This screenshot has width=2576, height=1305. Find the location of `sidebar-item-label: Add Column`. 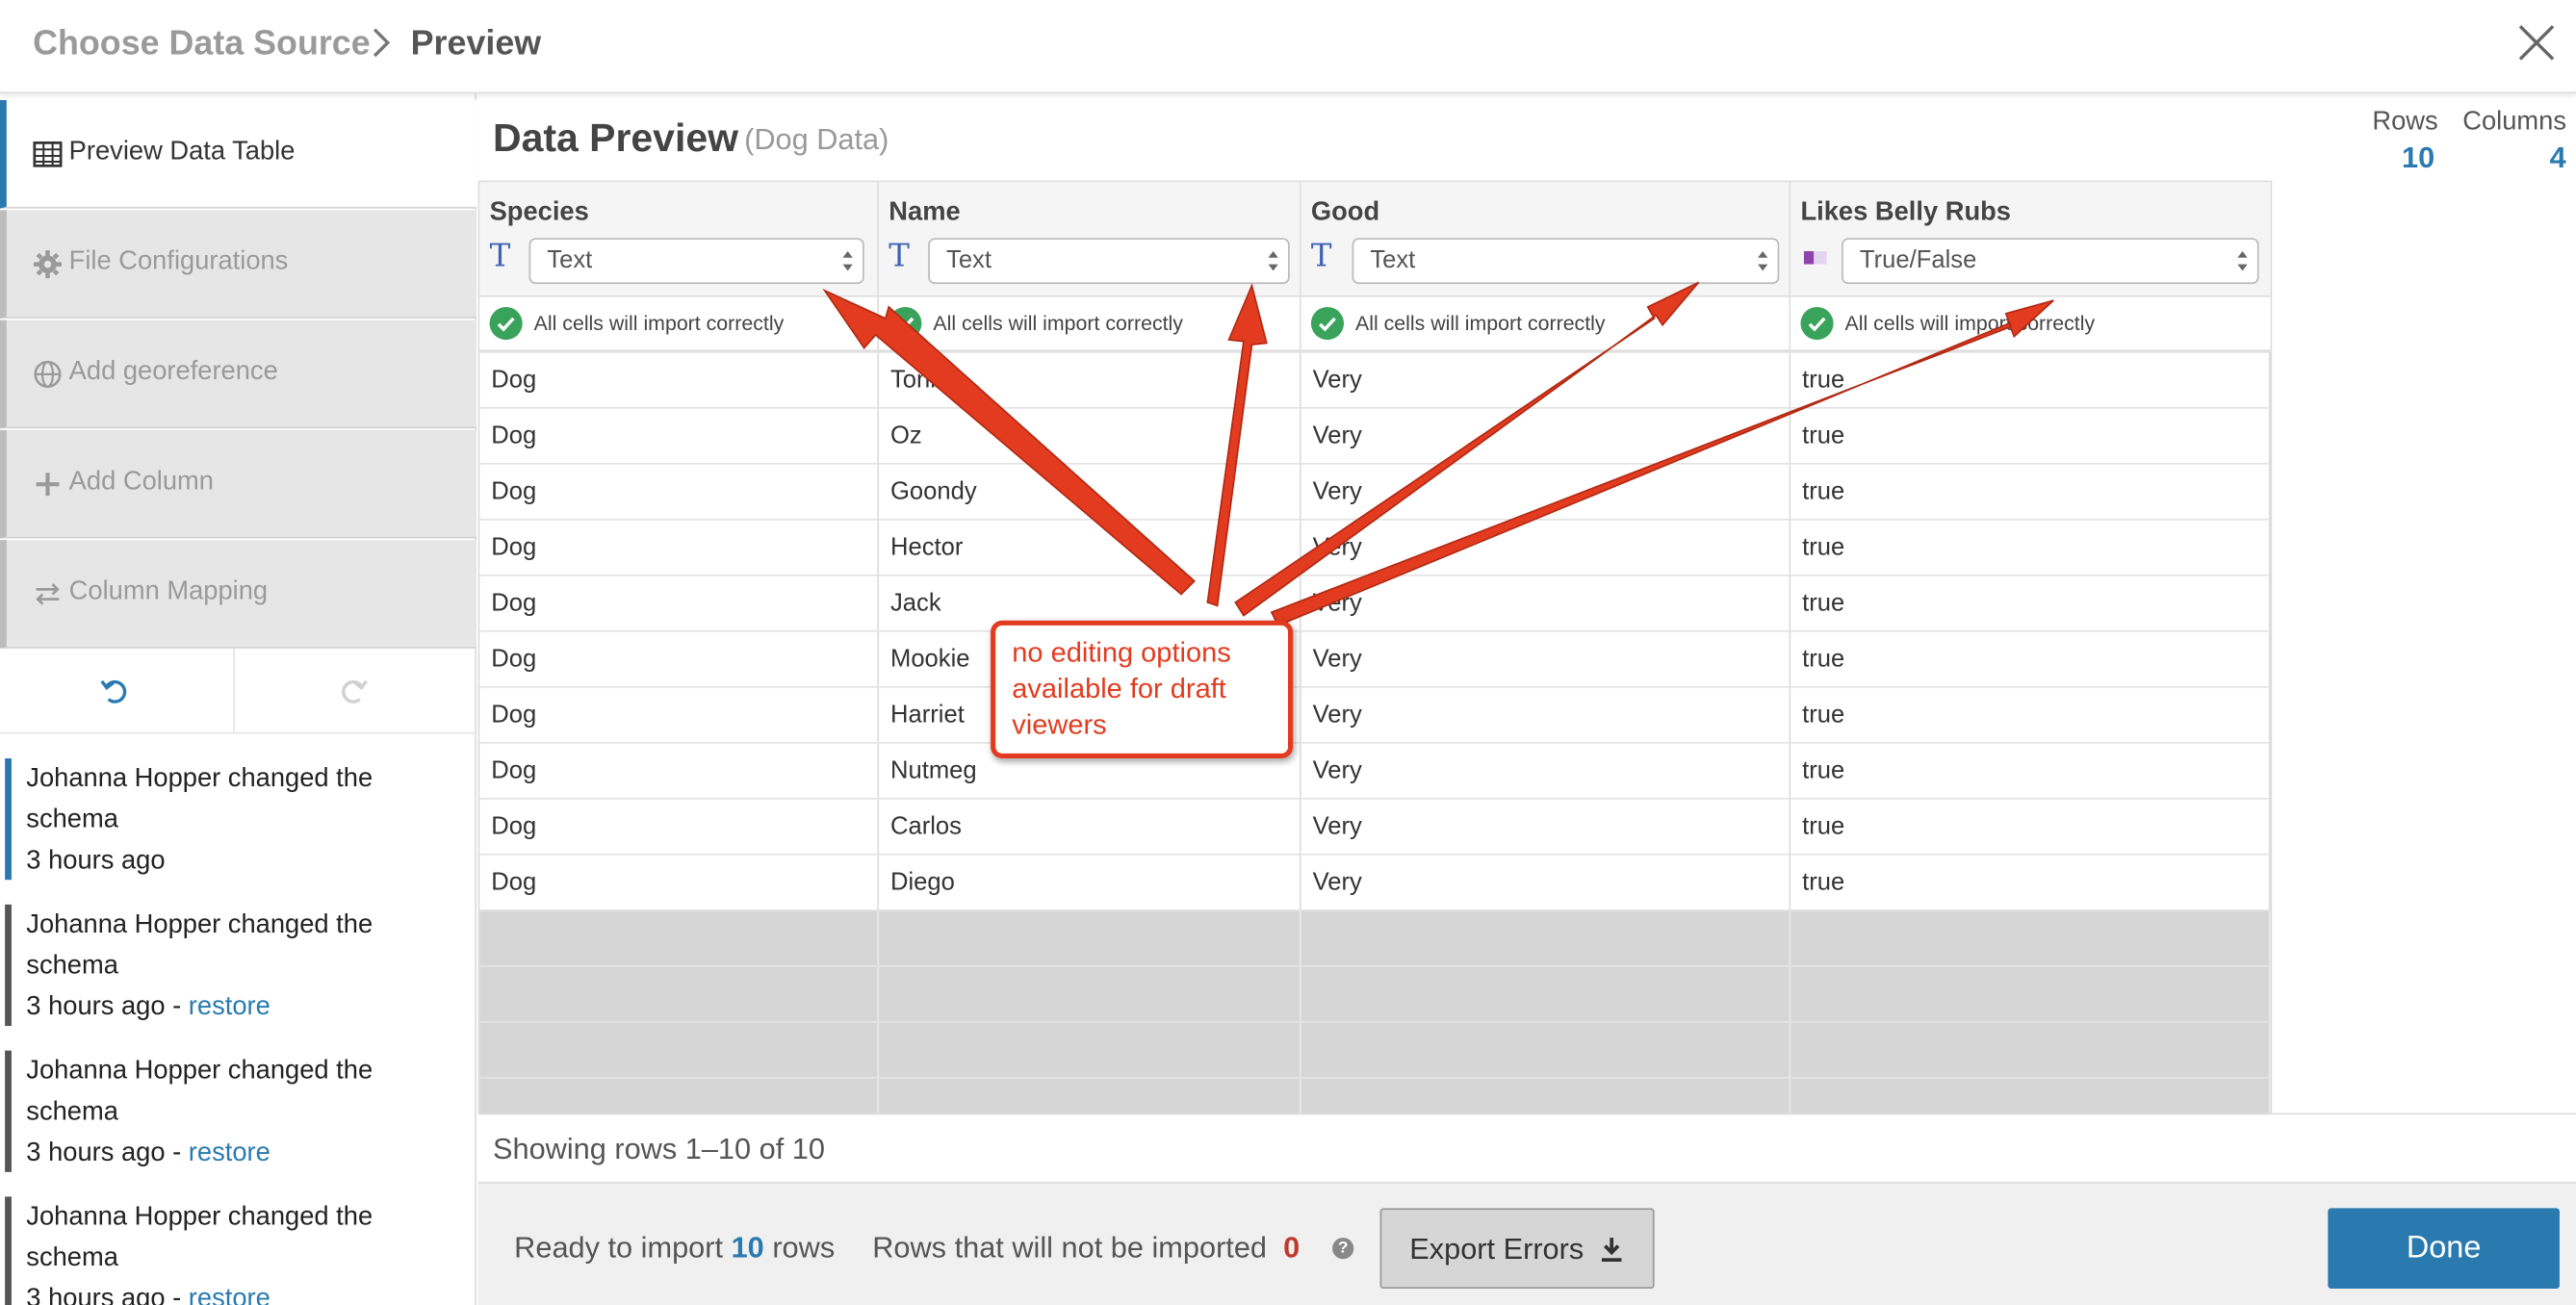

sidebar-item-label: Add Column is located at coordinates (141, 482).